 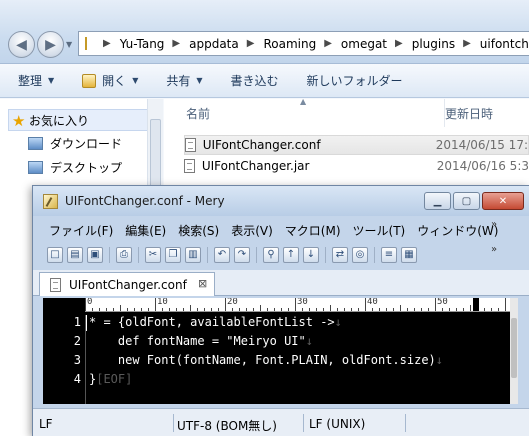 What do you see at coordinates (514, 348) in the screenshot?
I see `scrollbar-thumb` at bounding box center [514, 348].